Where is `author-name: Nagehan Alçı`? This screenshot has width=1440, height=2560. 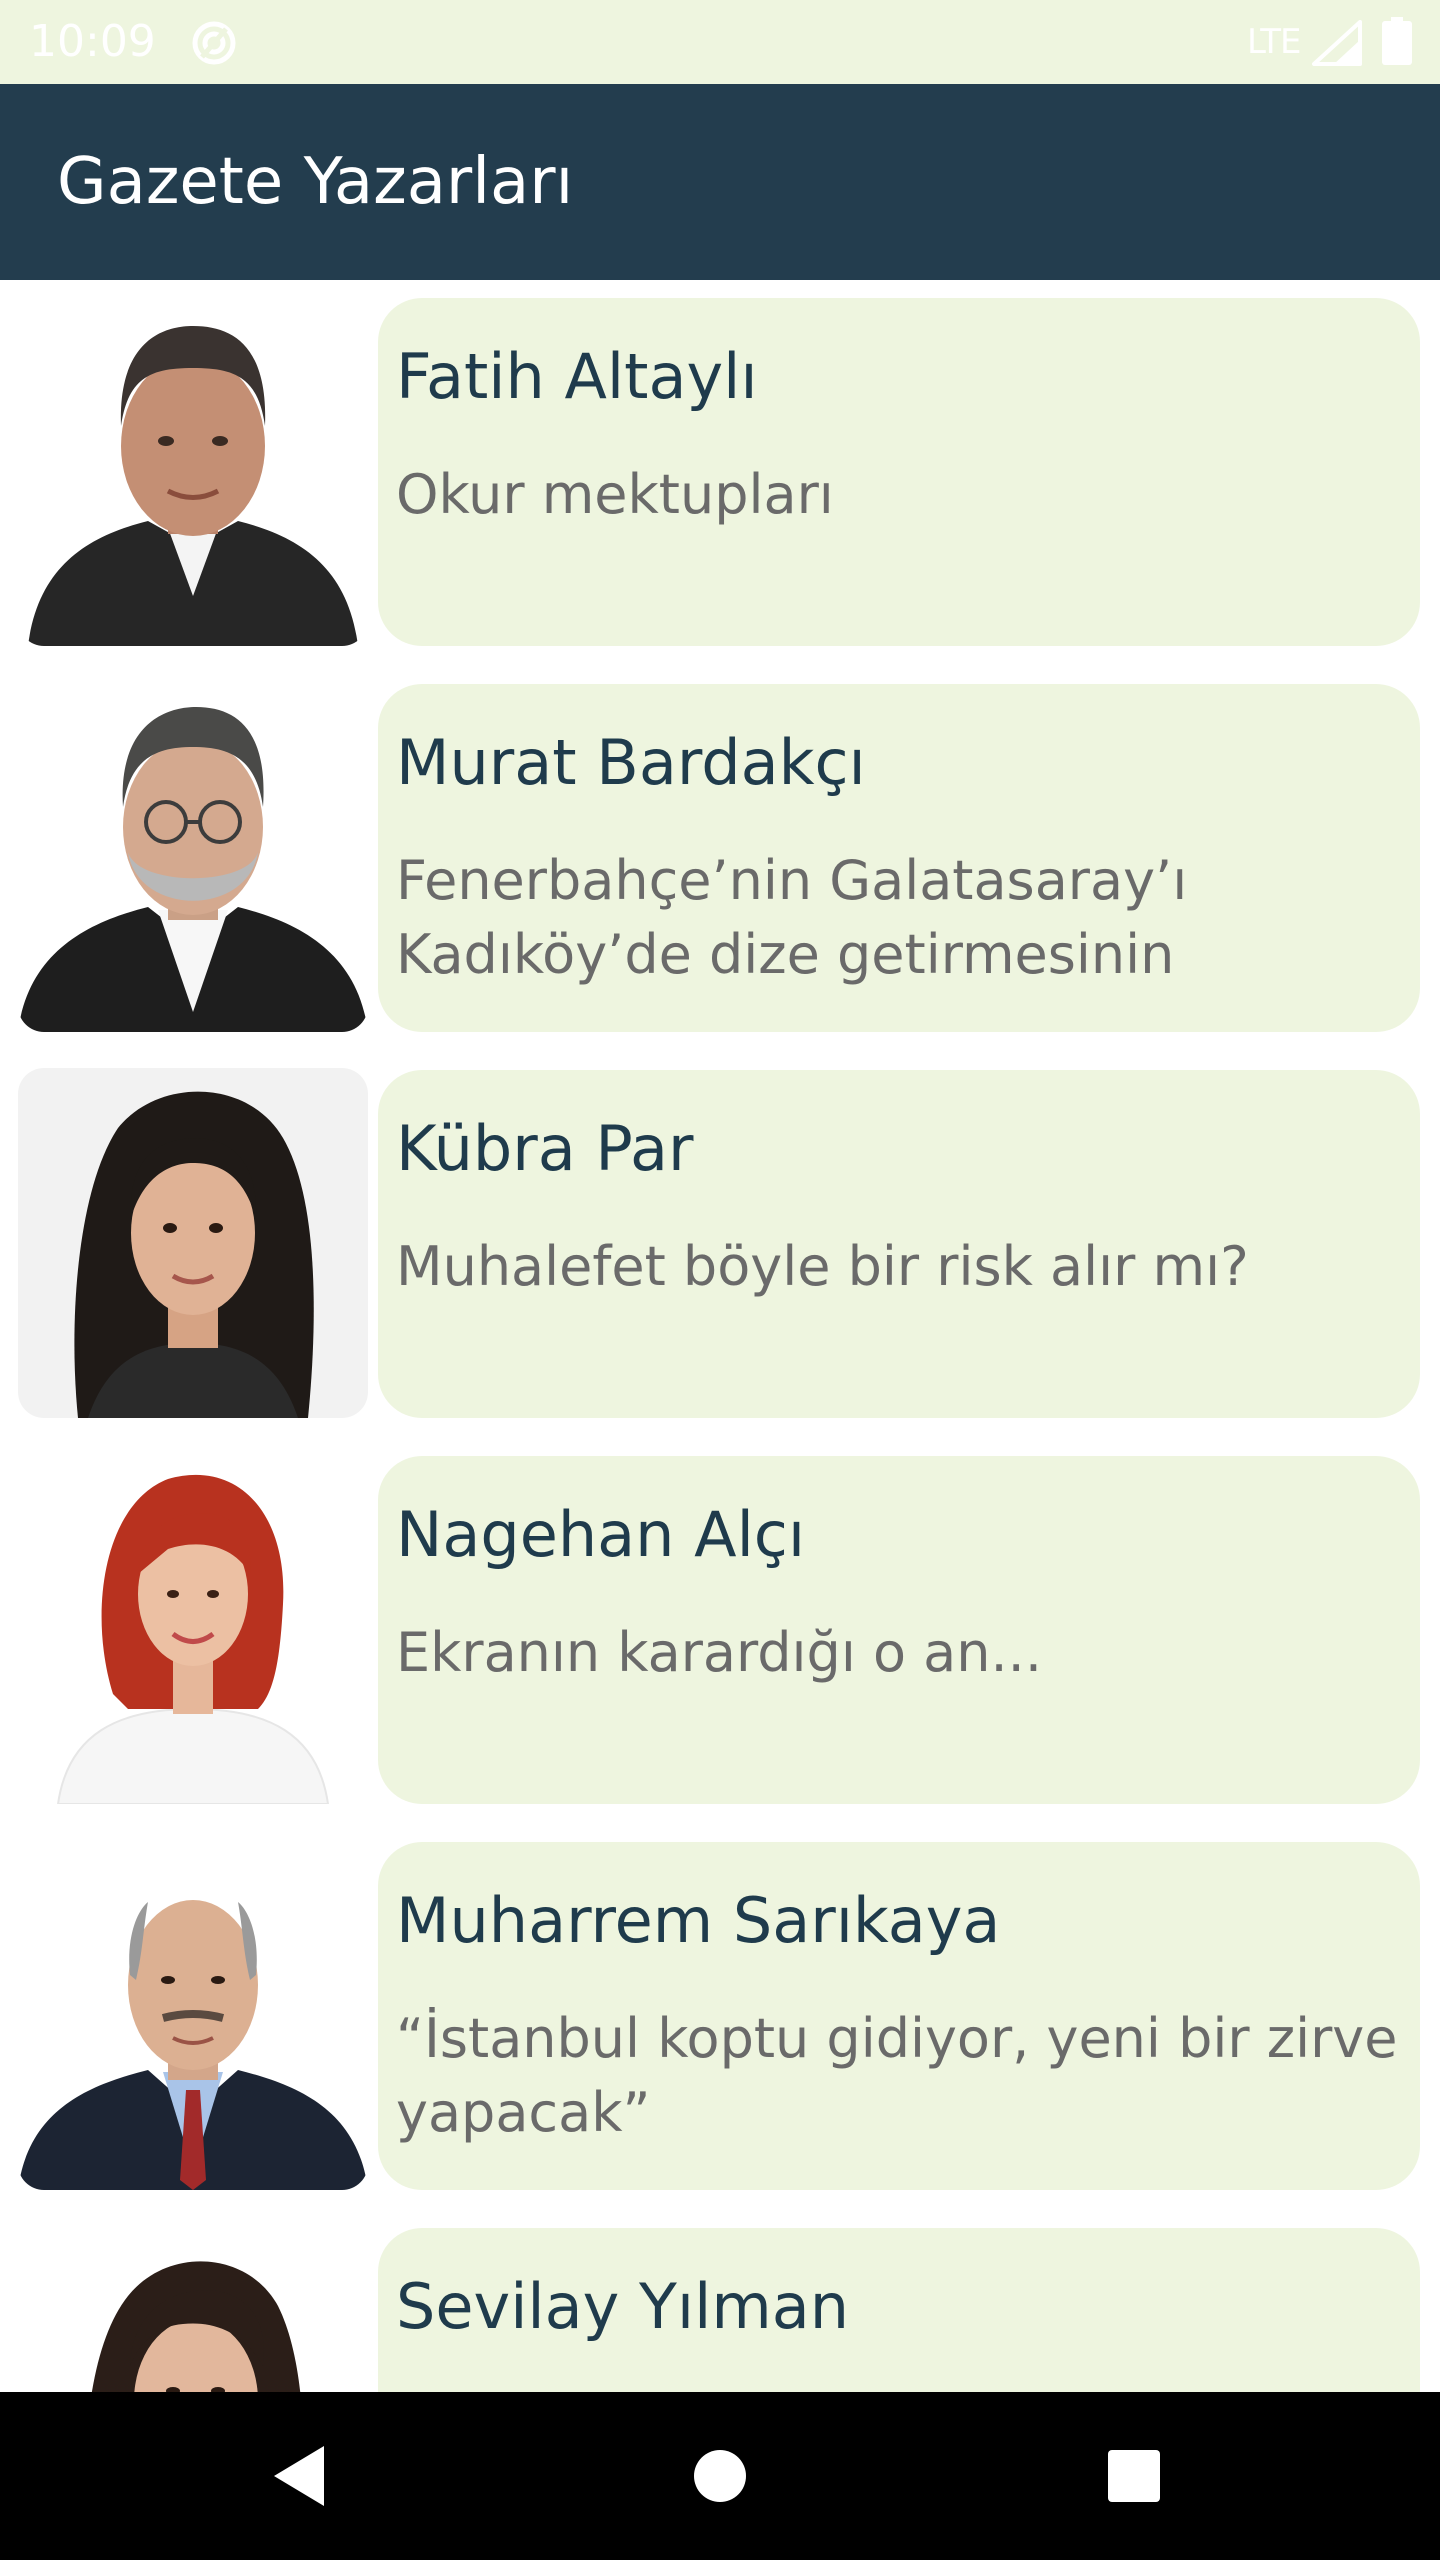
author-name: Nagehan Alçı is located at coordinates (601, 1534).